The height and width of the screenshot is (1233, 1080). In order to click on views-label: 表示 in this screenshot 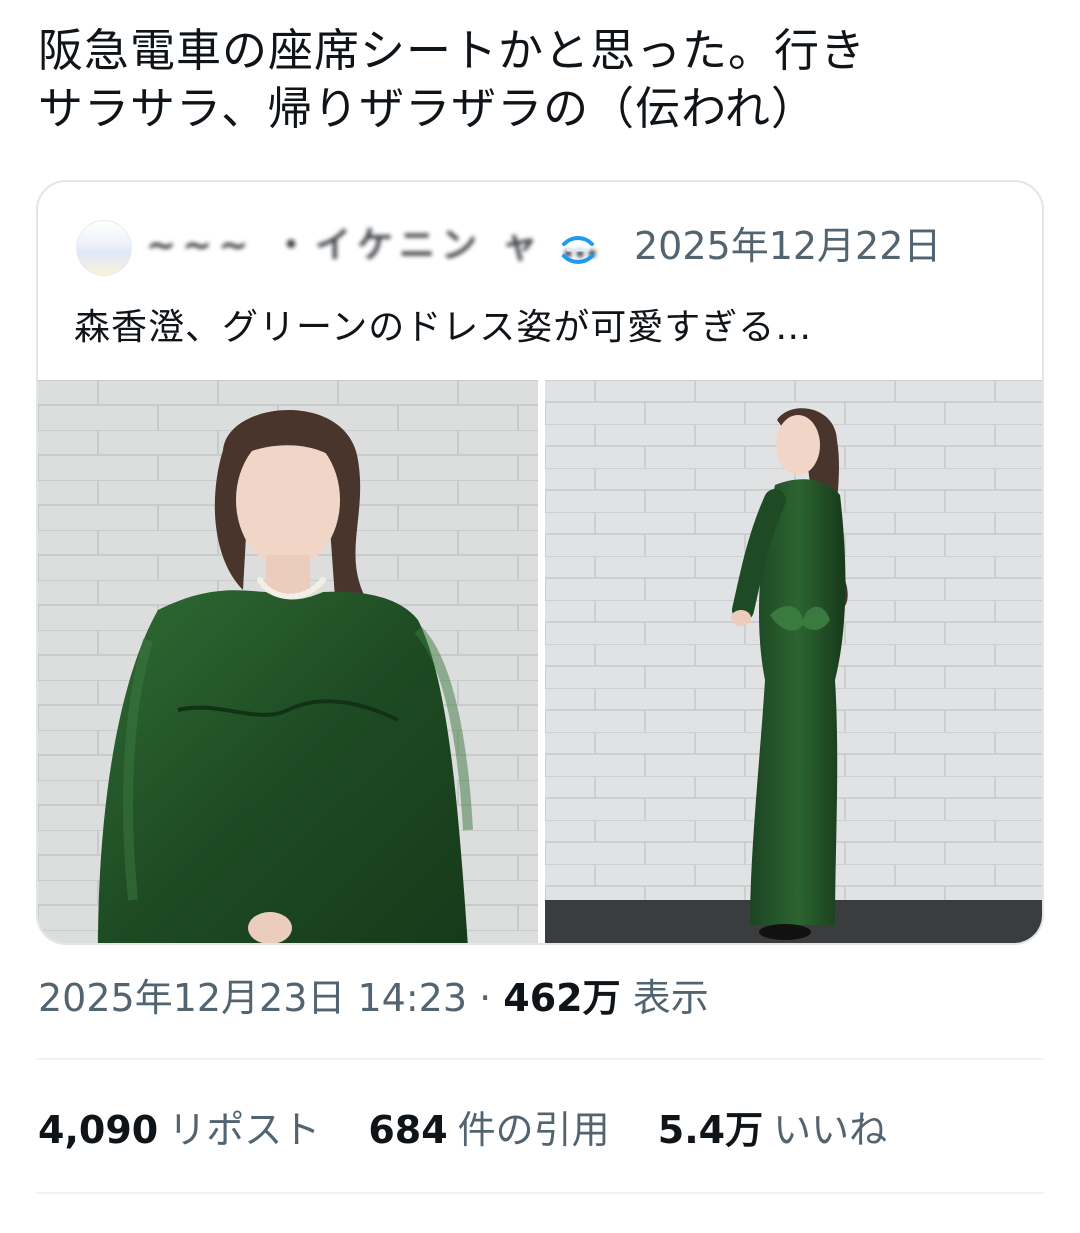, I will do `click(670, 998)`.